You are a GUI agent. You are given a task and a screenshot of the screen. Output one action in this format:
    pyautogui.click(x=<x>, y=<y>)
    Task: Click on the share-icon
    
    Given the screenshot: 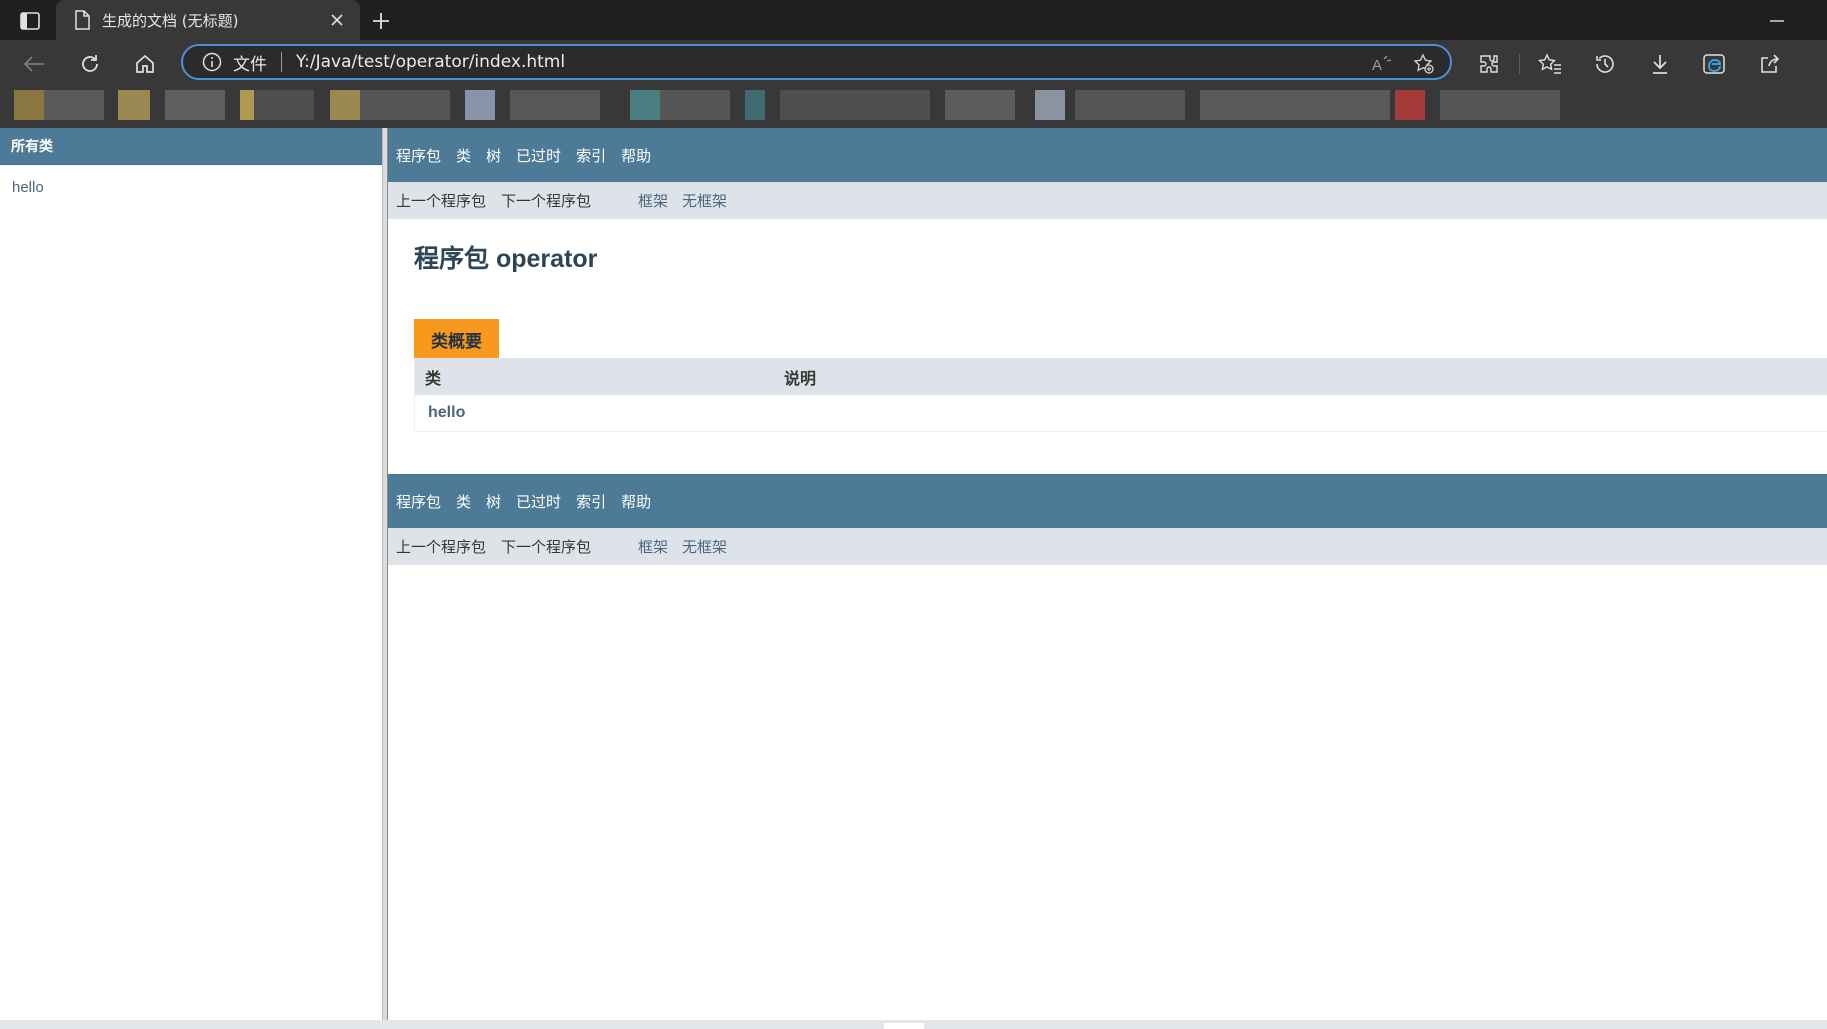 What is the action you would take?
    pyautogui.click(x=1770, y=64)
    